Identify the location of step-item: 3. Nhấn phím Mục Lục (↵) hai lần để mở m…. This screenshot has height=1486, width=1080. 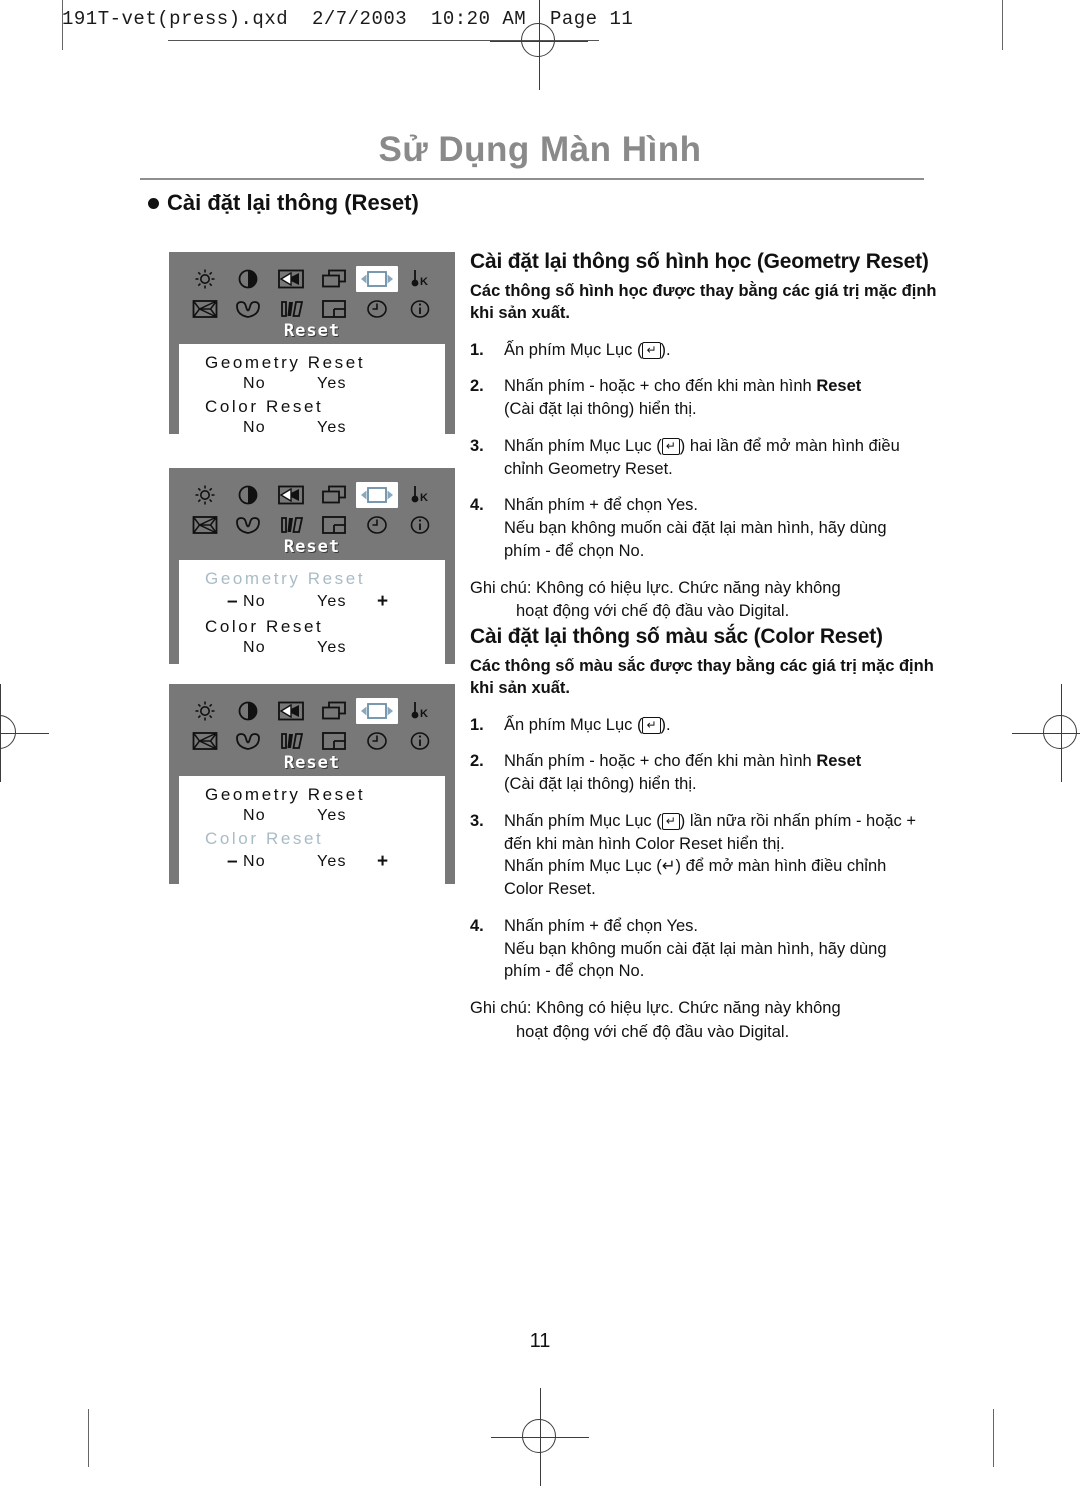
(705, 458).